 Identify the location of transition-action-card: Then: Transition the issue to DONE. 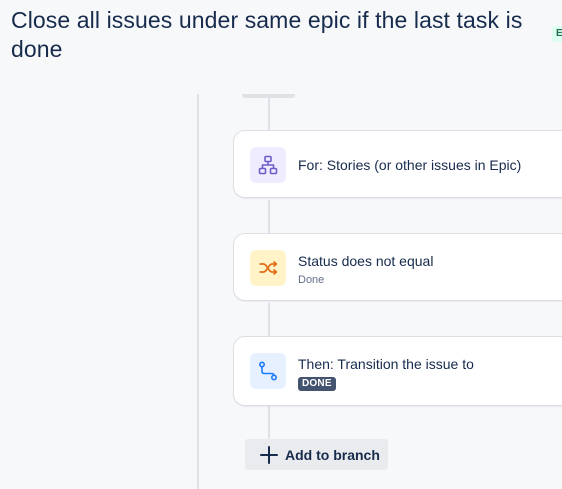
(397, 371).